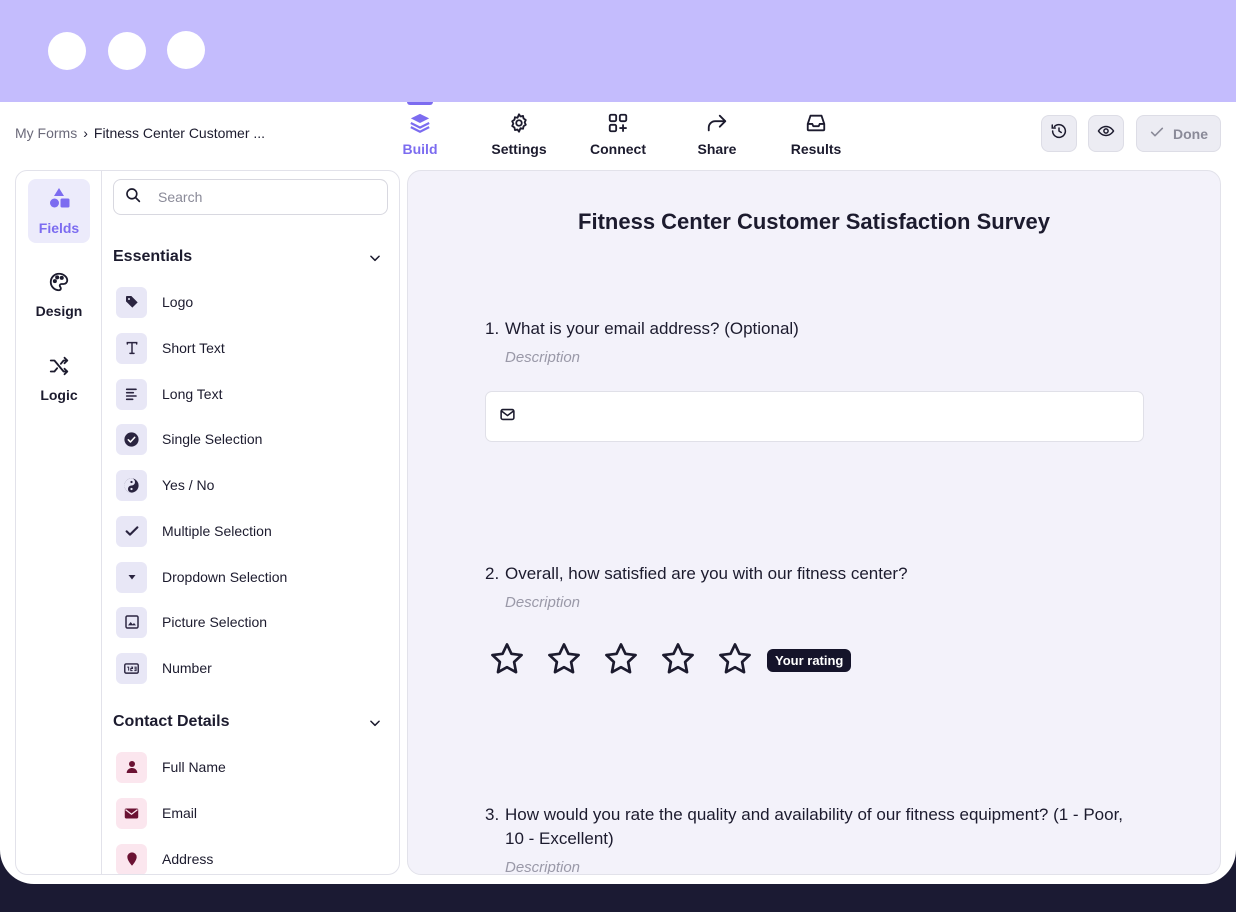 The image size is (1236, 912). I want to click on tag-icon, so click(131, 302).